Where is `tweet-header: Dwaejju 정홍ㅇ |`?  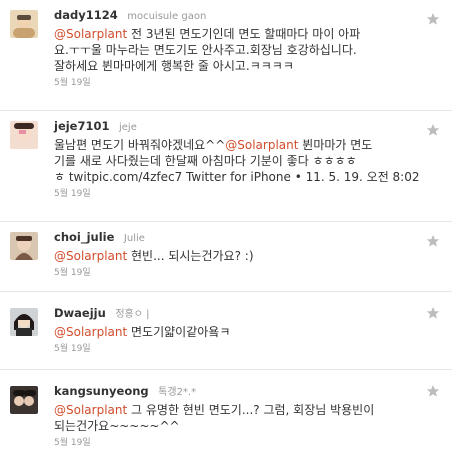
tweet-header: Dwaejju 정홍ㅇ | is located at coordinates (241, 314).